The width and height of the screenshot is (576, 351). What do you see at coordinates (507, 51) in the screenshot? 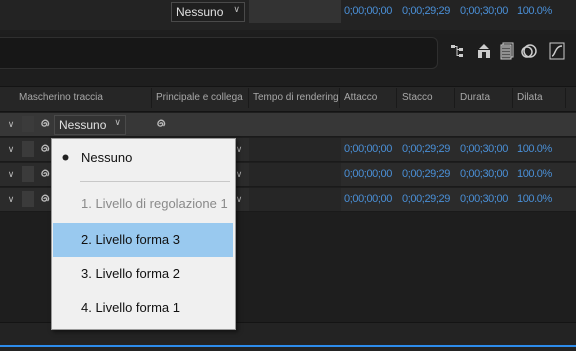
I see `frame-blending-icon` at bounding box center [507, 51].